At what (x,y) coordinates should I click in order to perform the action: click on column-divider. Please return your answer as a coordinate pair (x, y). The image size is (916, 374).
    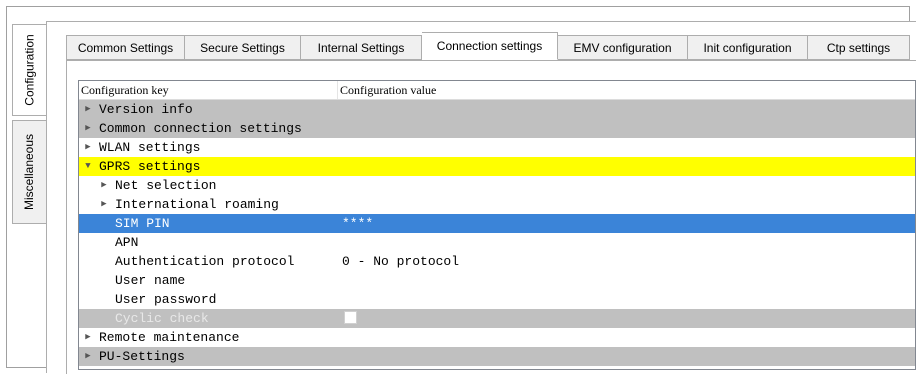
    Looking at the image, I should click on (337, 90).